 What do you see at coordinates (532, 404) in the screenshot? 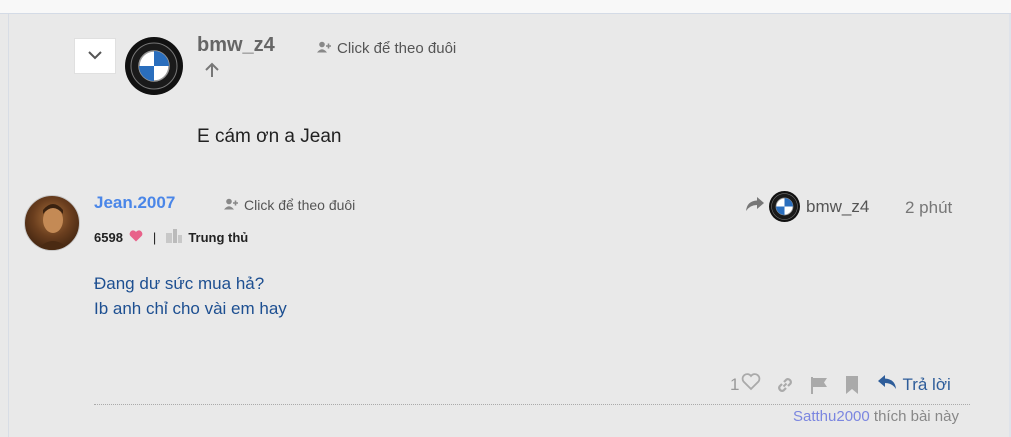
I see `divider` at bounding box center [532, 404].